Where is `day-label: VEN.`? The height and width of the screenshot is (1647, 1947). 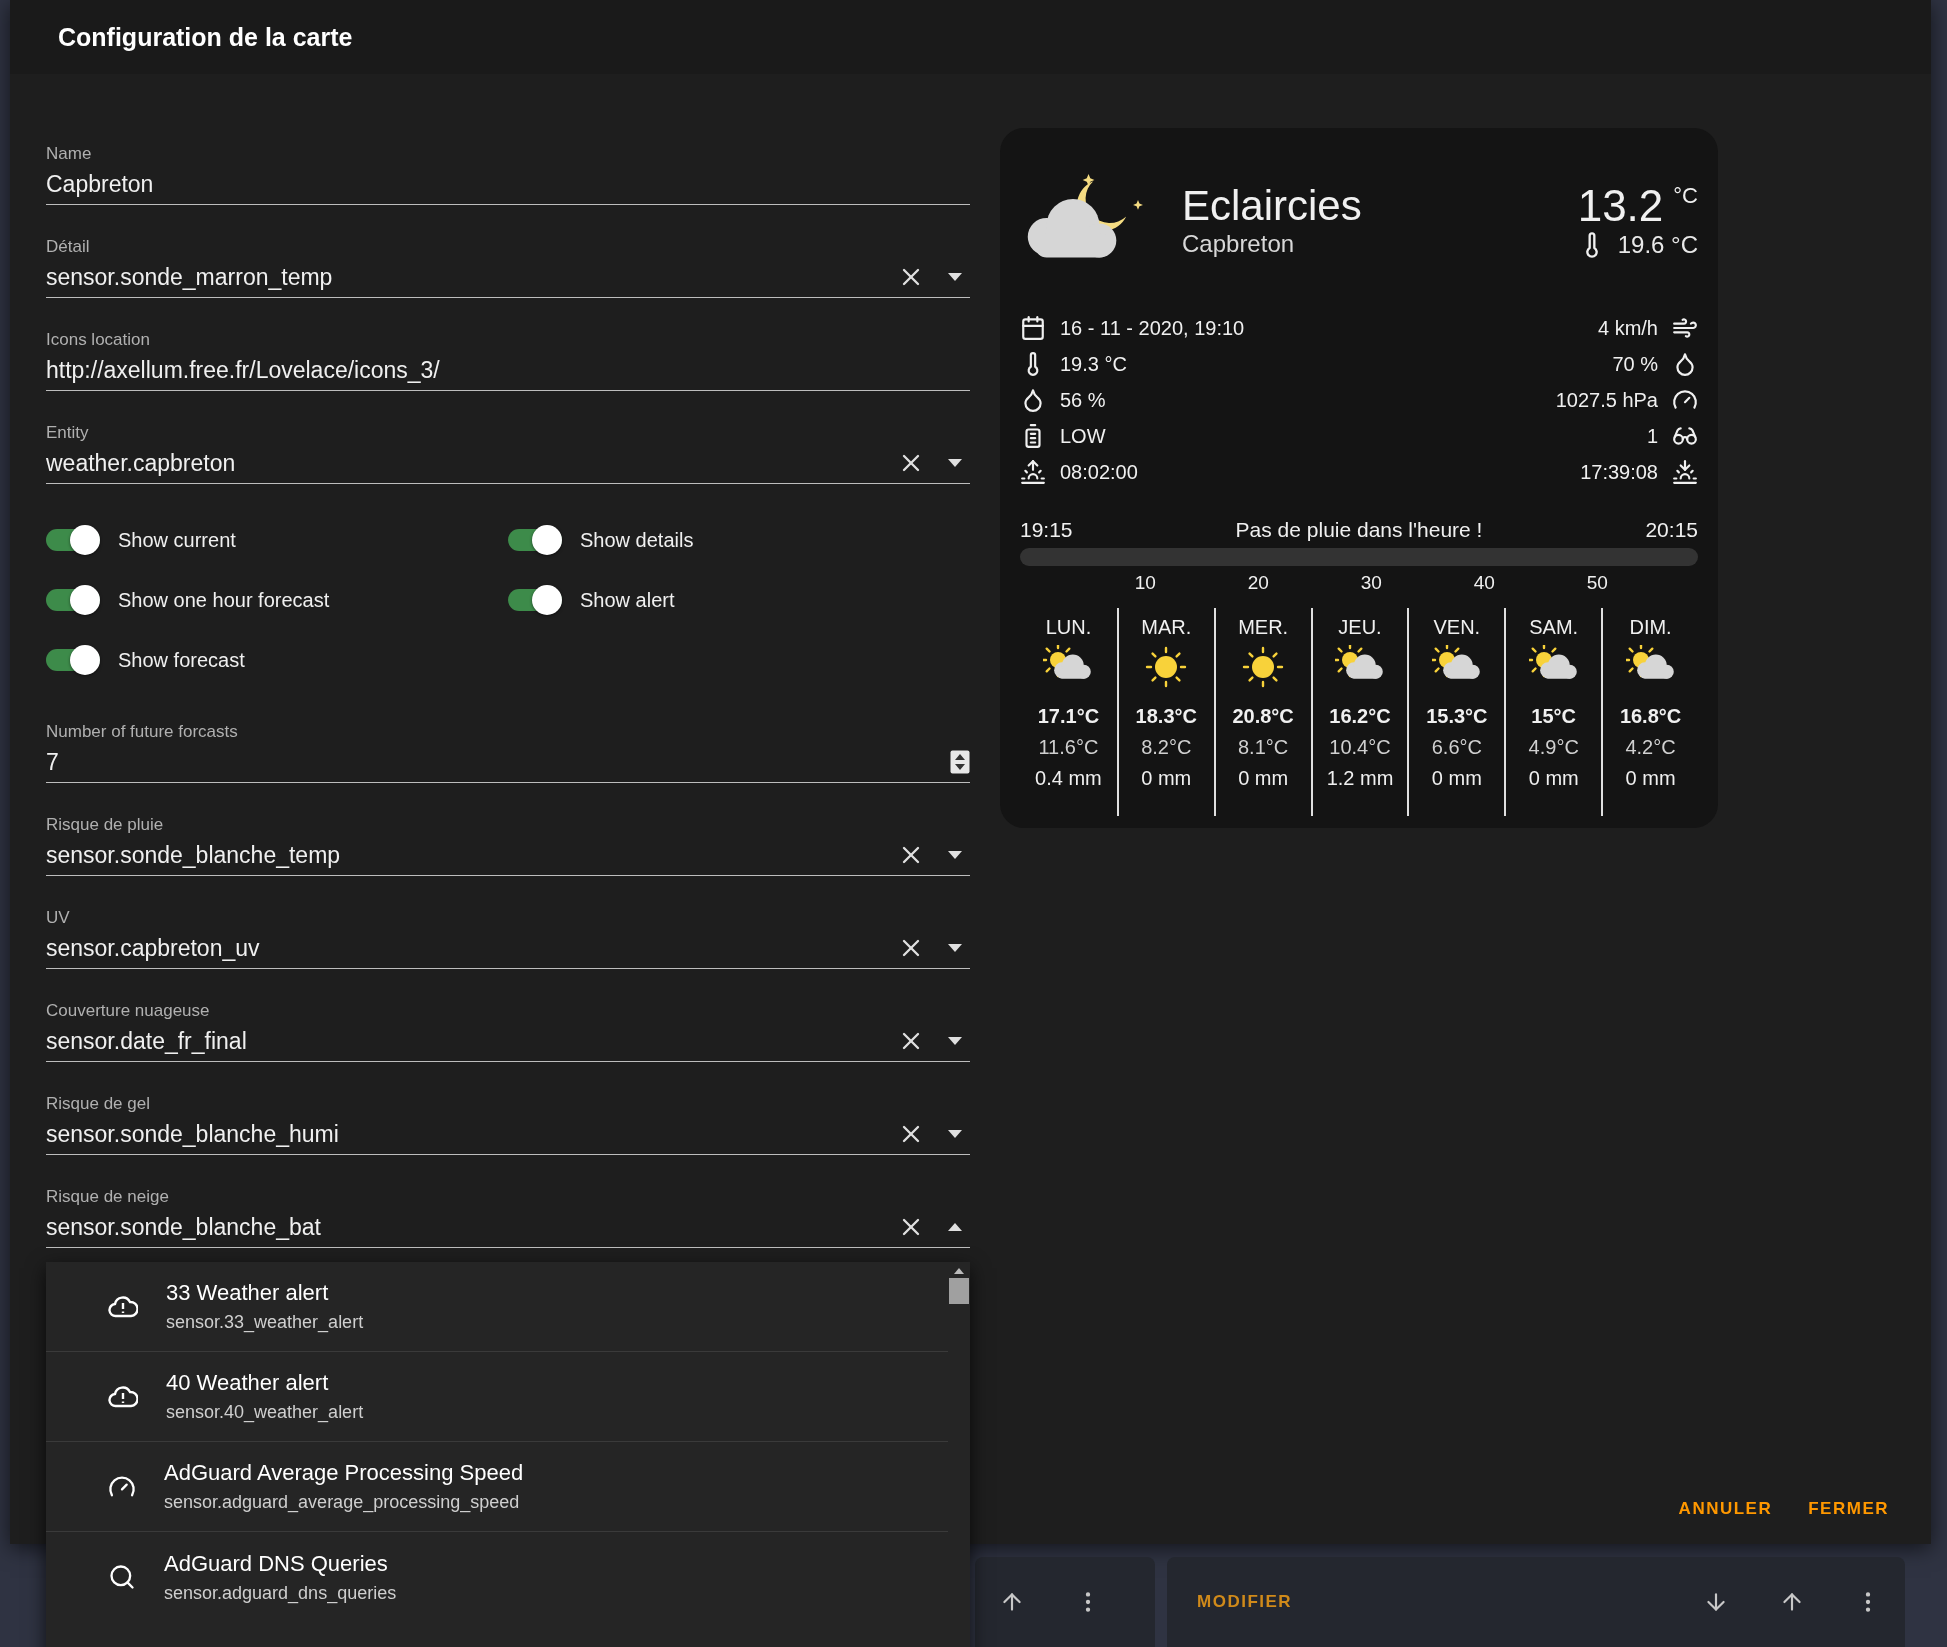
day-label: VEN. is located at coordinates (1457, 627).